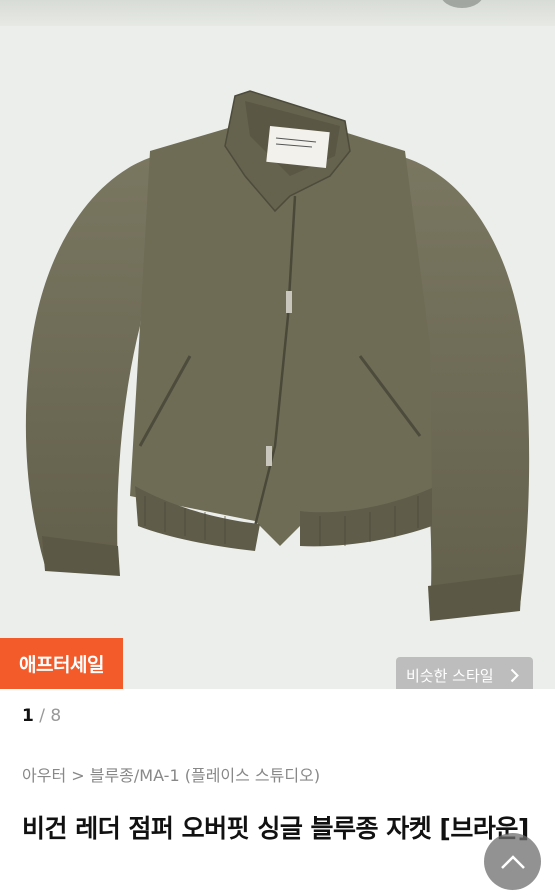 The image size is (555, 895). I want to click on similar-style-button: 비슷한 스타일, so click(464, 673).